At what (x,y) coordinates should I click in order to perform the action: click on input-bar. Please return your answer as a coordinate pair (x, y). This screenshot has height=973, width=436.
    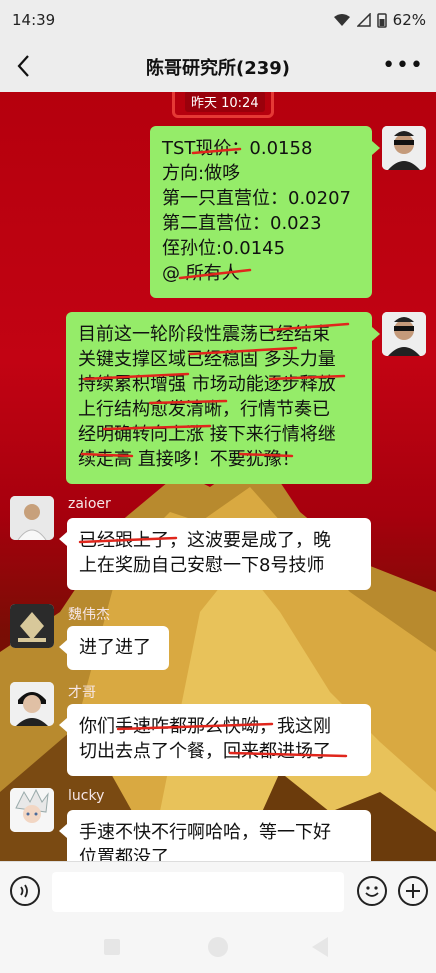
    Looking at the image, I should click on (218, 891).